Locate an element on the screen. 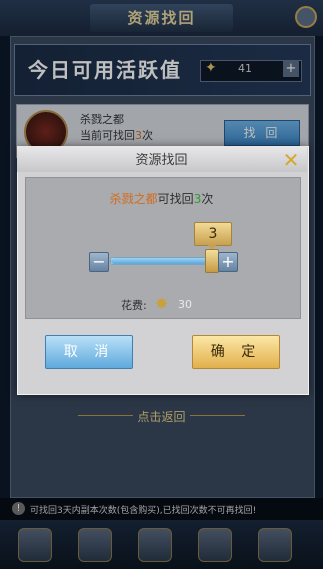 The image size is (323, 569). confirm-button: 确 定 is located at coordinates (236, 352).